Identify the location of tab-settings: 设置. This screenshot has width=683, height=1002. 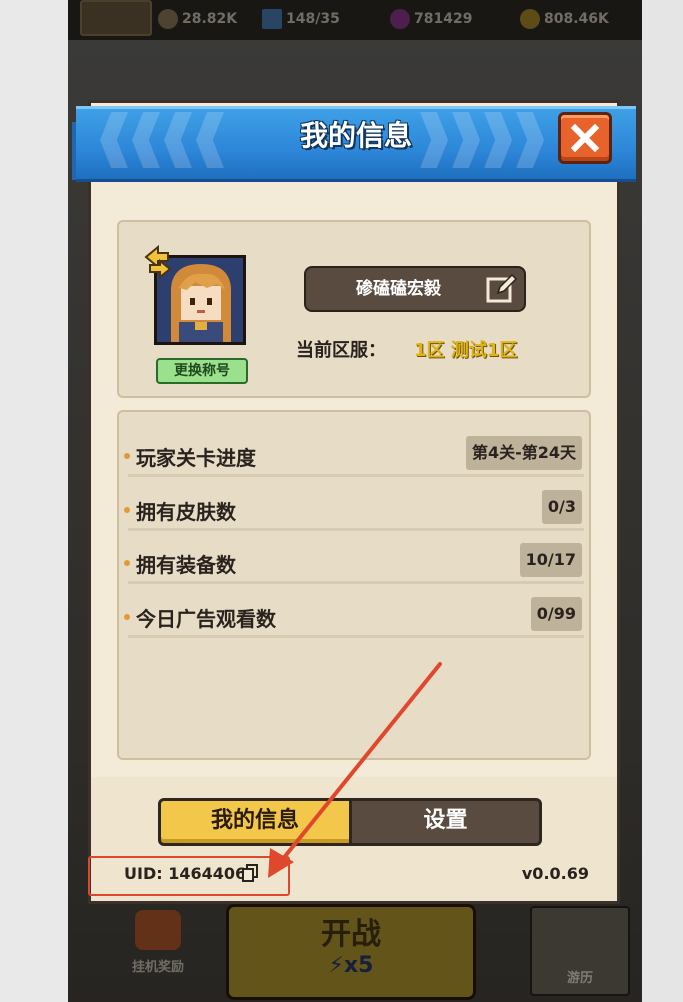
(445, 822).